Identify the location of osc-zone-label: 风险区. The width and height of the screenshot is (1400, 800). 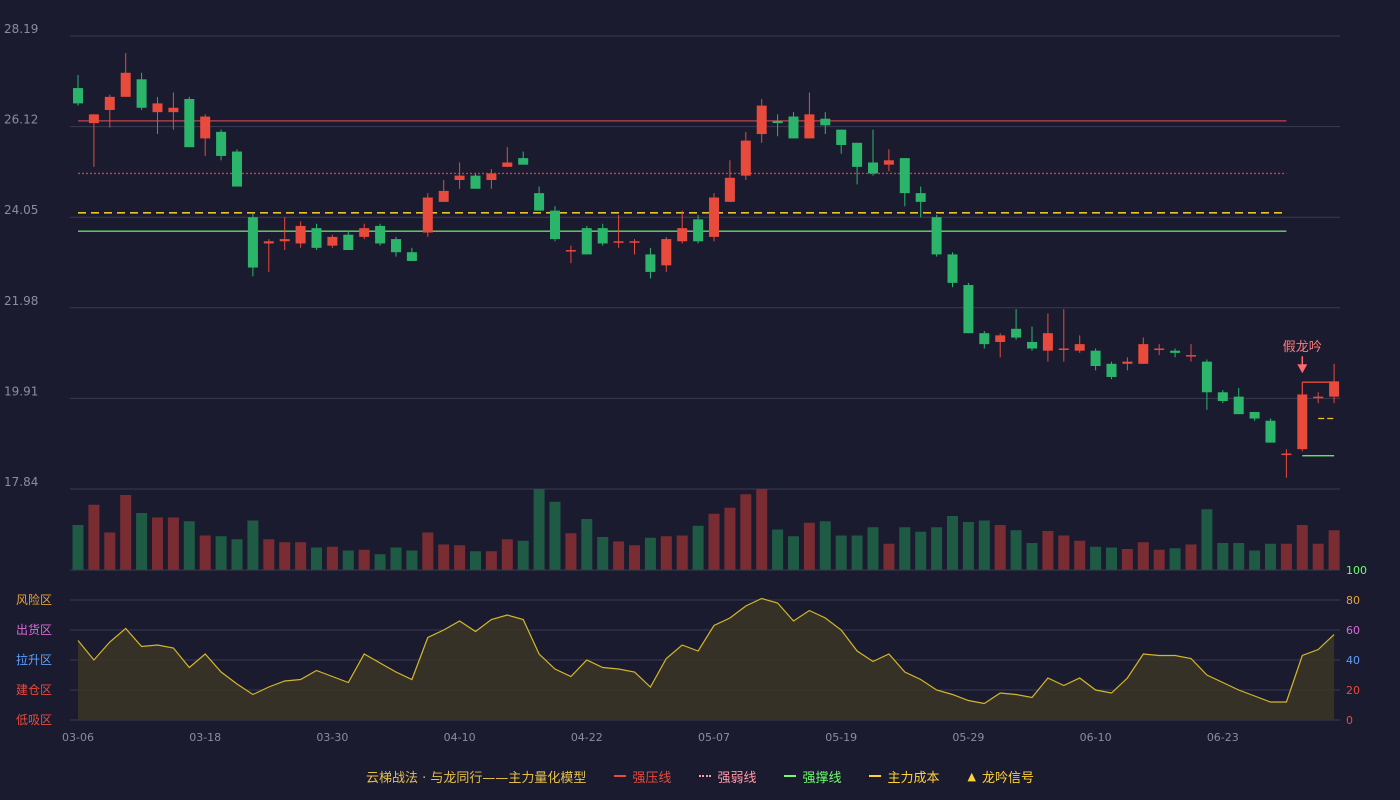
(34, 599).